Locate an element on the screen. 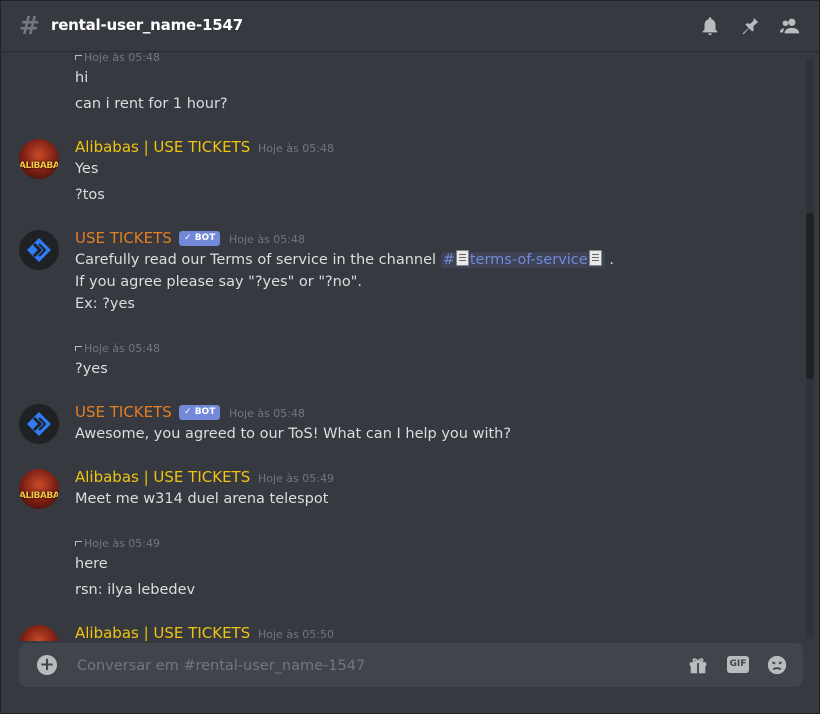 Image resolution: width=820 pixels, height=714 pixels. channel-hash-icon: # is located at coordinates (29, 25).